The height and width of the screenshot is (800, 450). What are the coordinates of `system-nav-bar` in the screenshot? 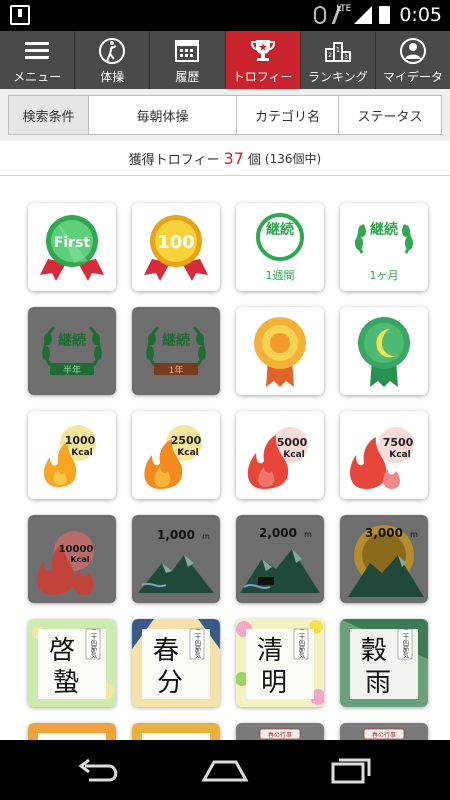 It's located at (225, 770).